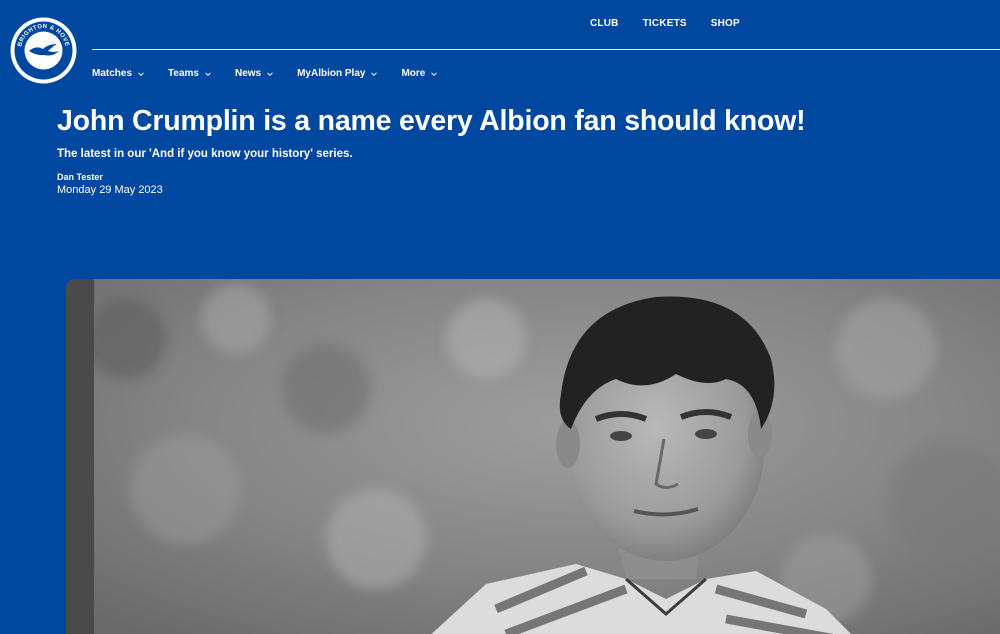 Image resolution: width=1000 pixels, height=634 pixels. I want to click on utility-nav: CLUB TICKETS SHOP, so click(665, 24).